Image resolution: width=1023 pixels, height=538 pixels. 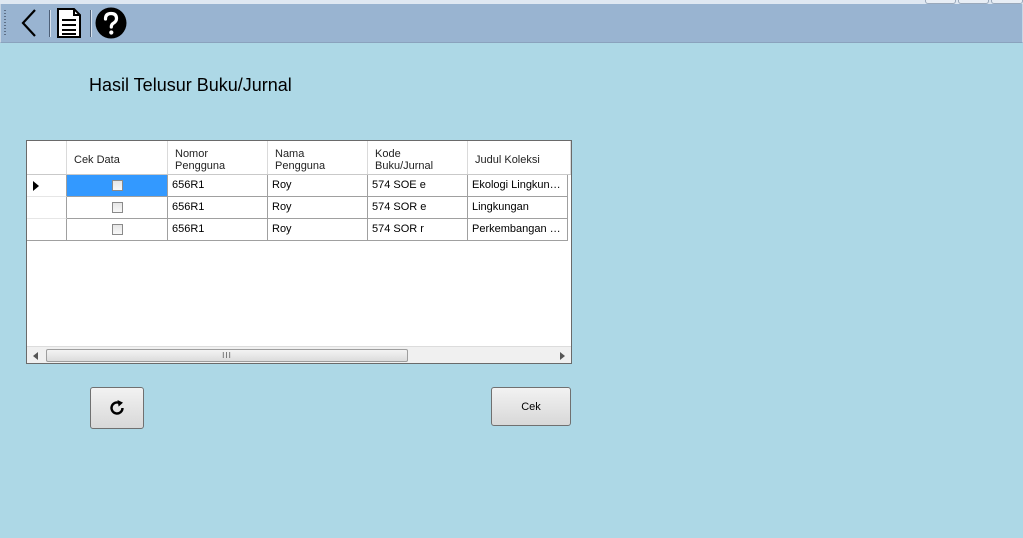 I want to click on table-row: 656R1 Roy 574 SOE e Ekologi Lingkungan, so click(x=299, y=186).